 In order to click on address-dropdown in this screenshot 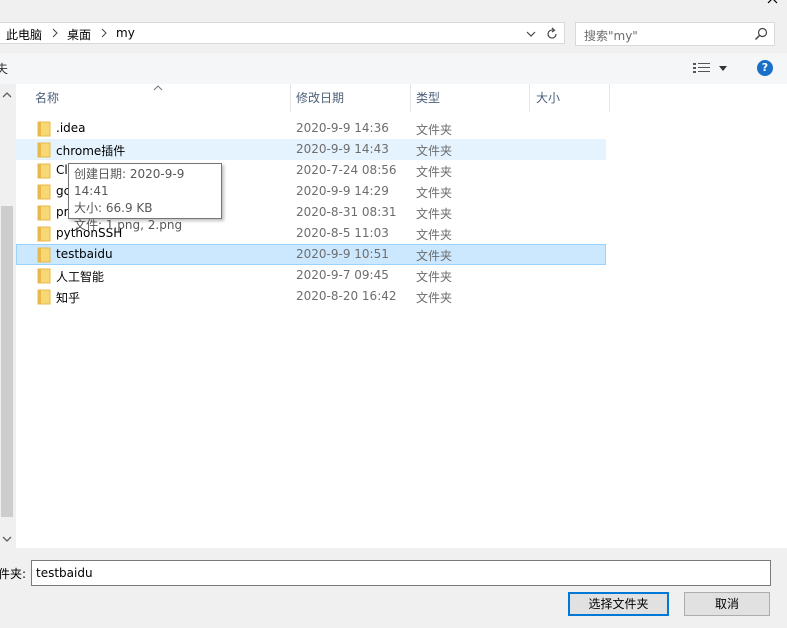, I will do `click(531, 34)`.